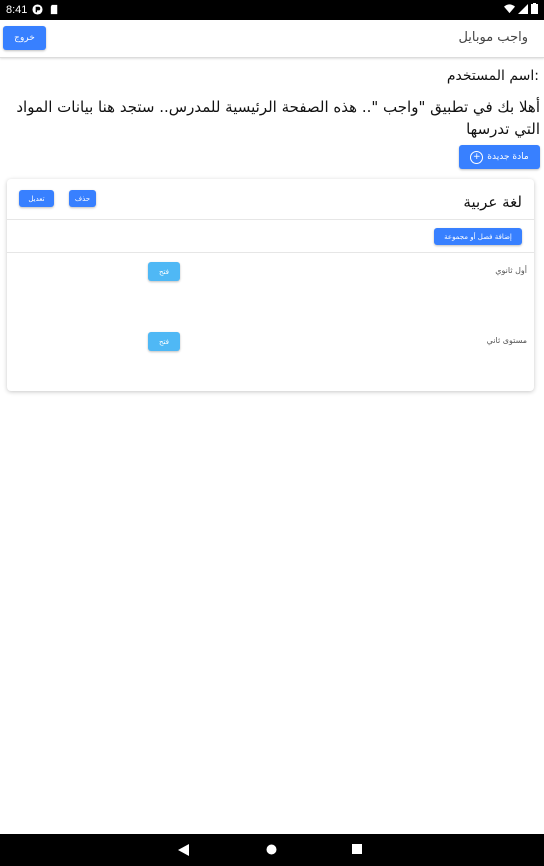 The width and height of the screenshot is (544, 866). I want to click on signal-icon, so click(523, 9).